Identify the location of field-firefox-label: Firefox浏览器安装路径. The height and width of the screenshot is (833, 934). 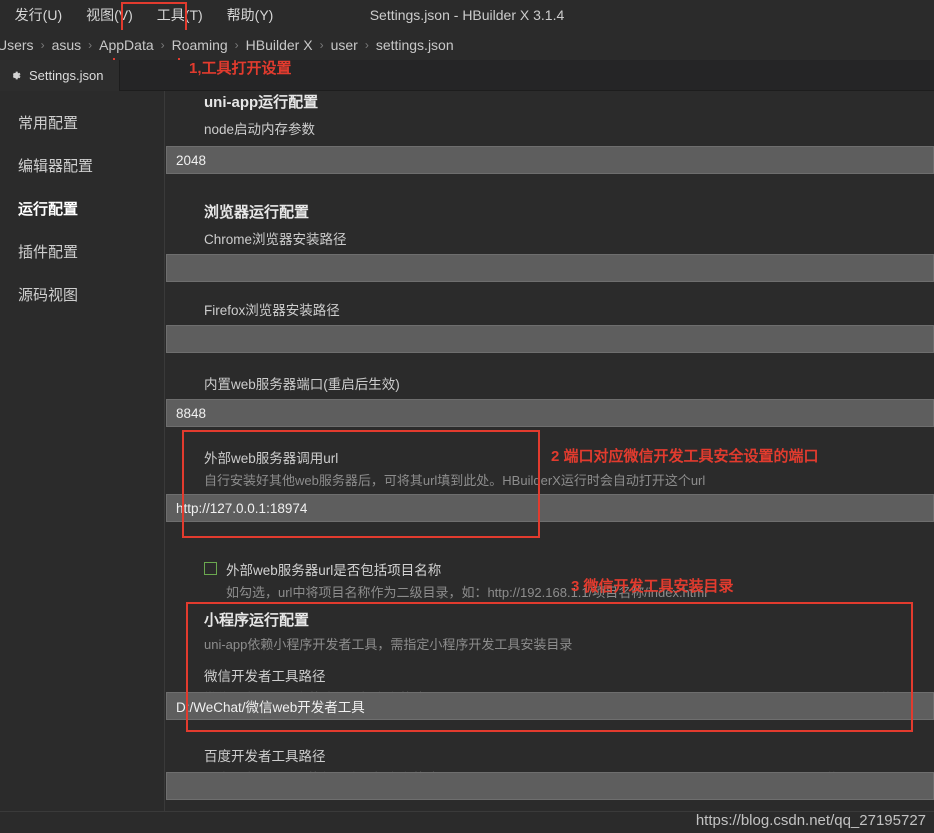
(272, 309).